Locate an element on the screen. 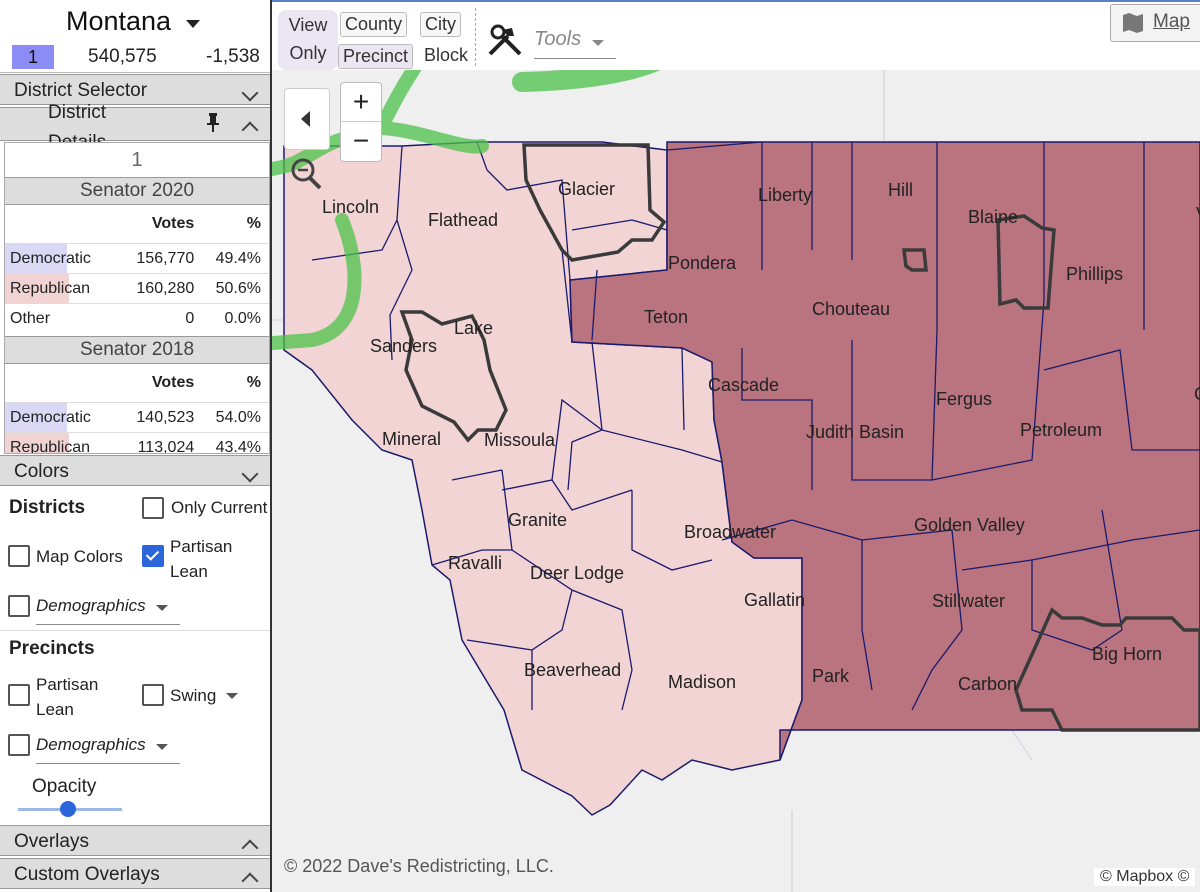 Image resolution: width=1200 pixels, height=892 pixels. county-label-granite: Granite is located at coordinates (537, 520).